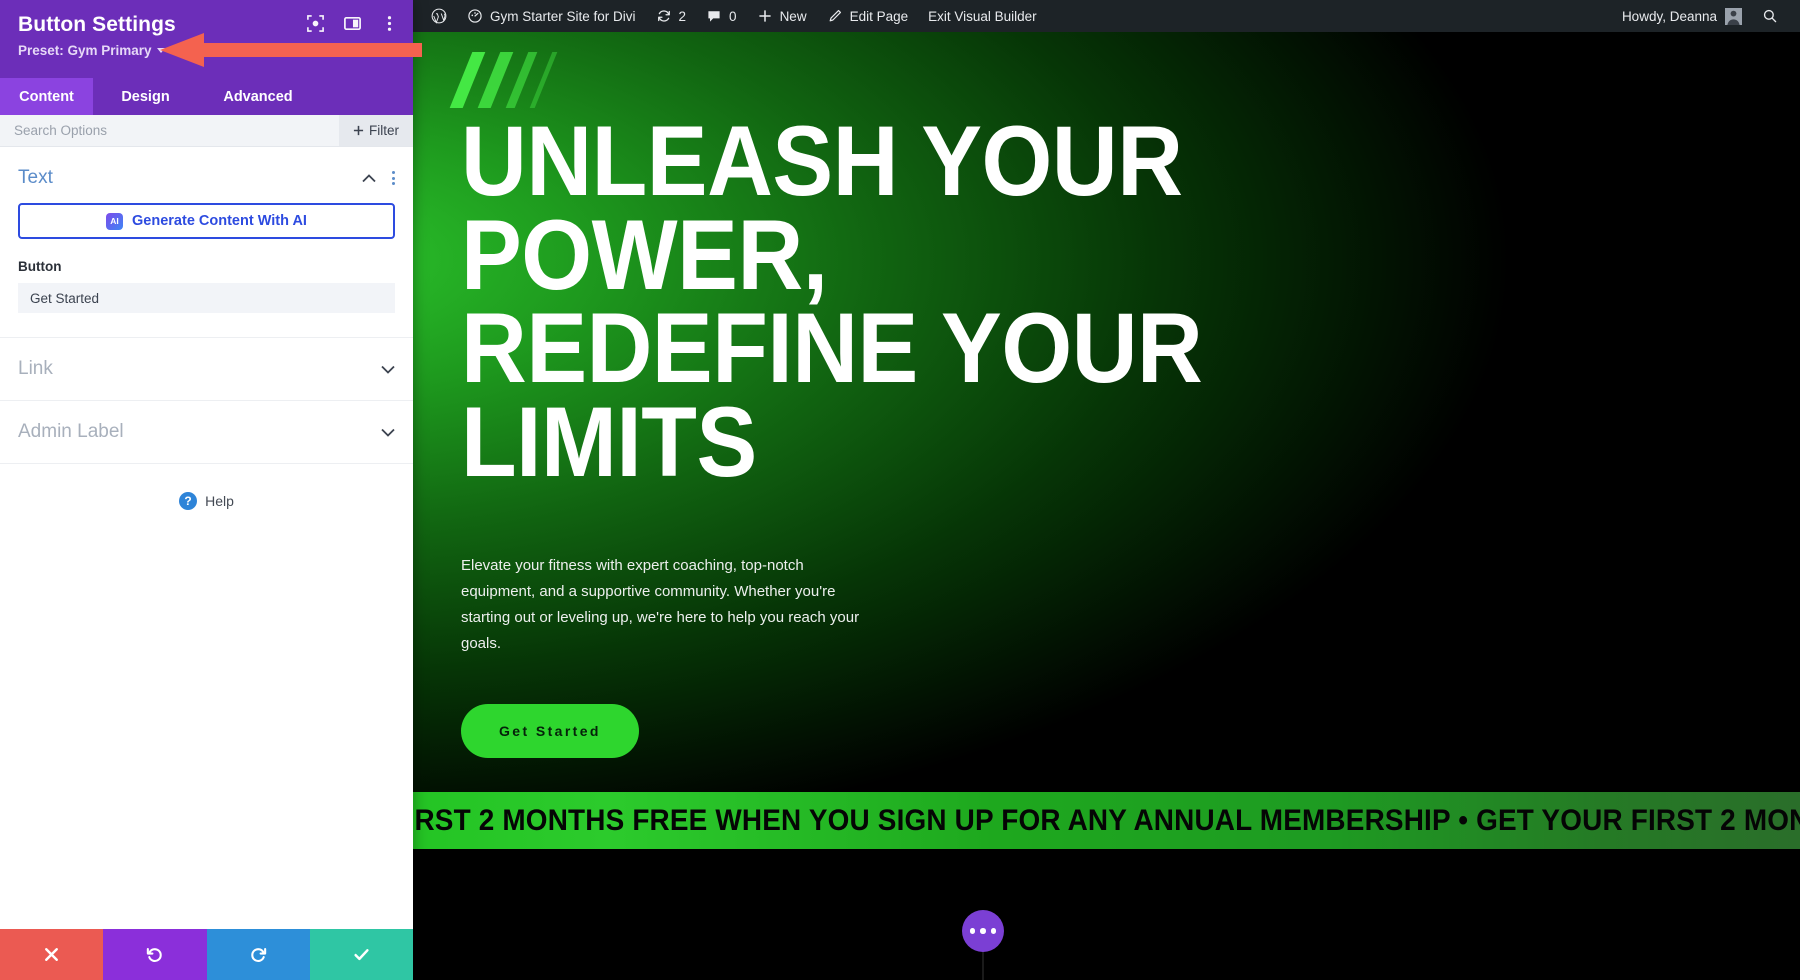 This screenshot has height=980, width=1800. I want to click on new-content-button: New, so click(782, 16).